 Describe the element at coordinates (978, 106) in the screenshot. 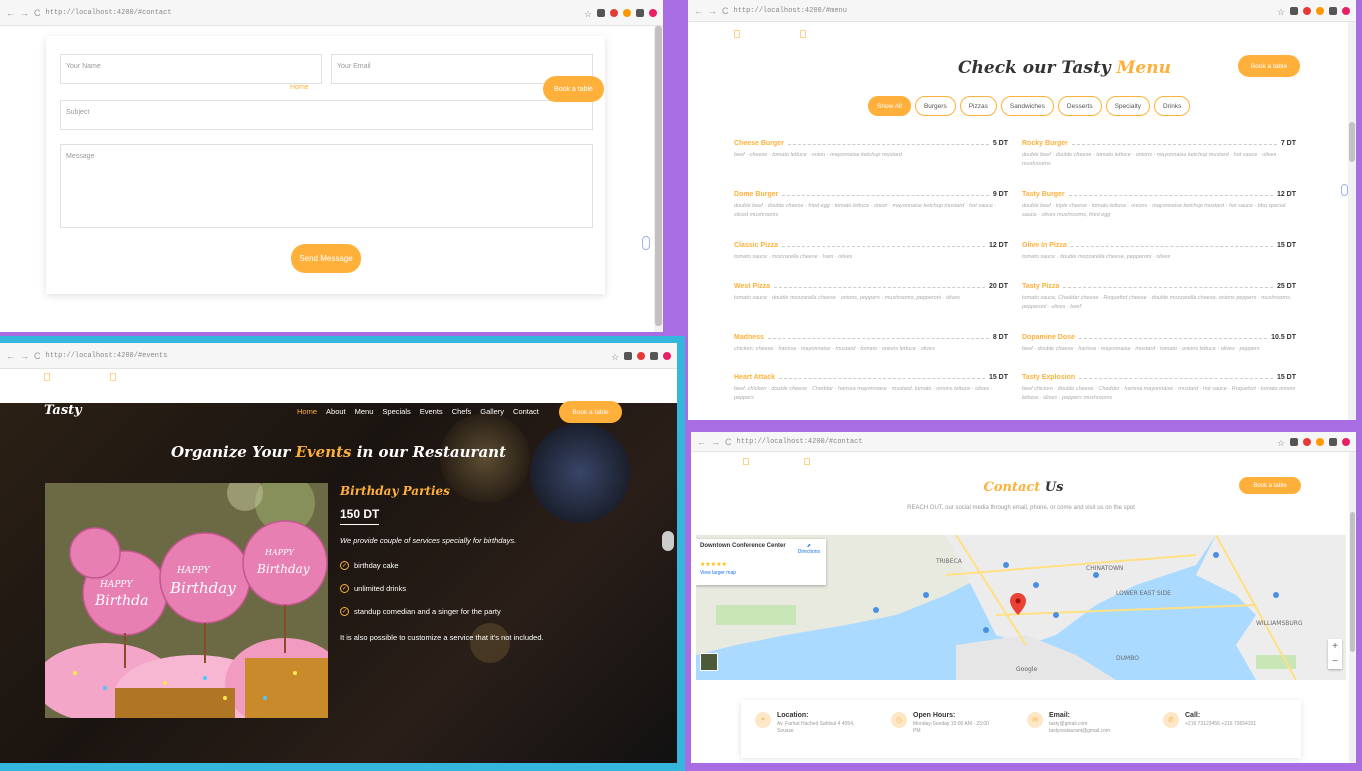

I see `filter-pizzas: Pizzas` at that location.